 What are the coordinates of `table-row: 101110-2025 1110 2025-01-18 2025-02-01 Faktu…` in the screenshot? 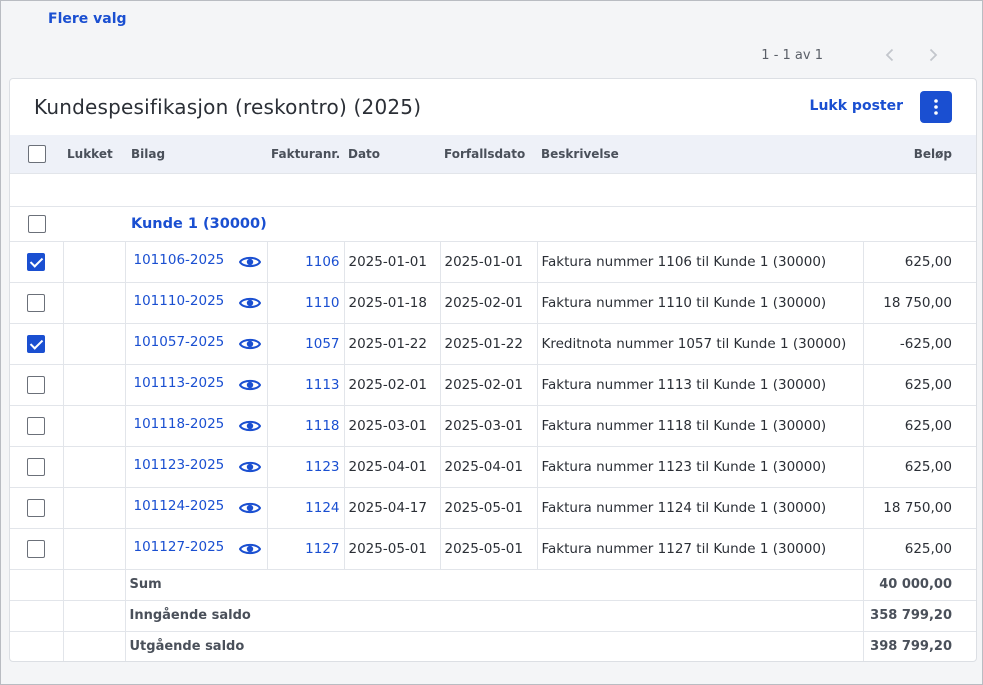 It's located at (493, 302).